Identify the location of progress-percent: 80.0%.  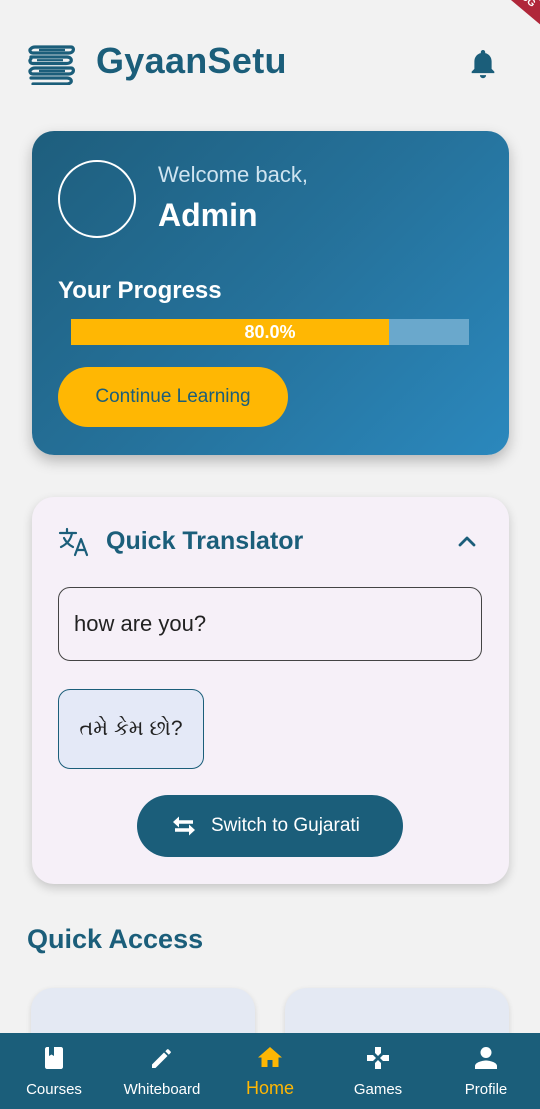
(270, 332).